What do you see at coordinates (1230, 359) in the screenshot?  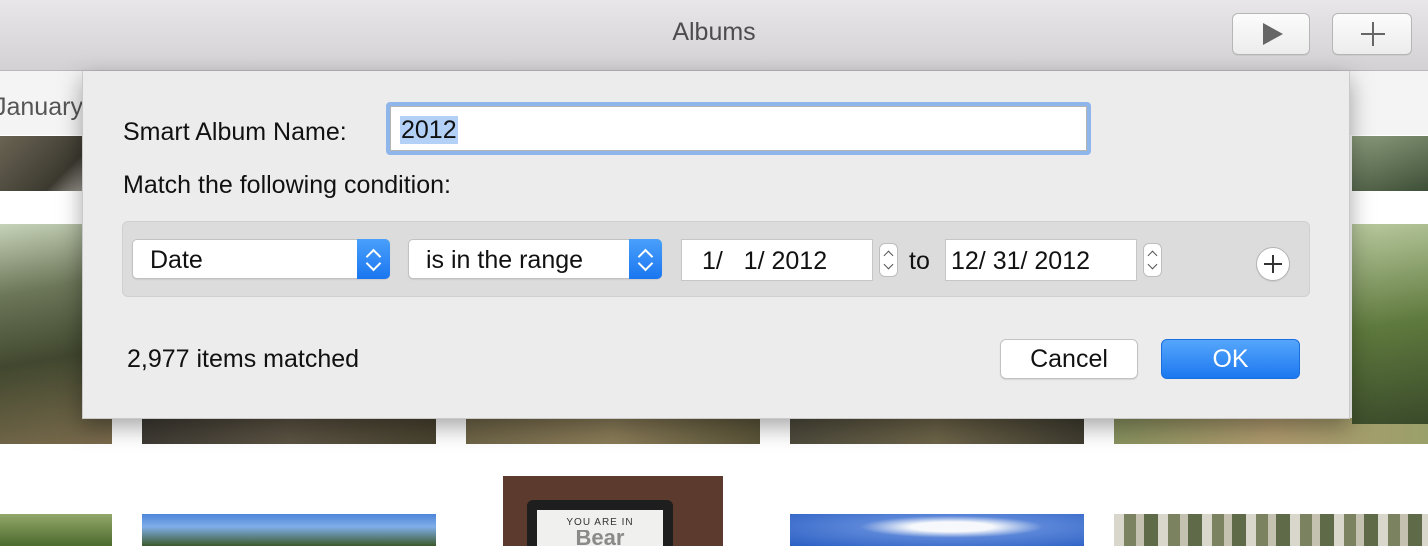 I see `ok-button: OK` at bounding box center [1230, 359].